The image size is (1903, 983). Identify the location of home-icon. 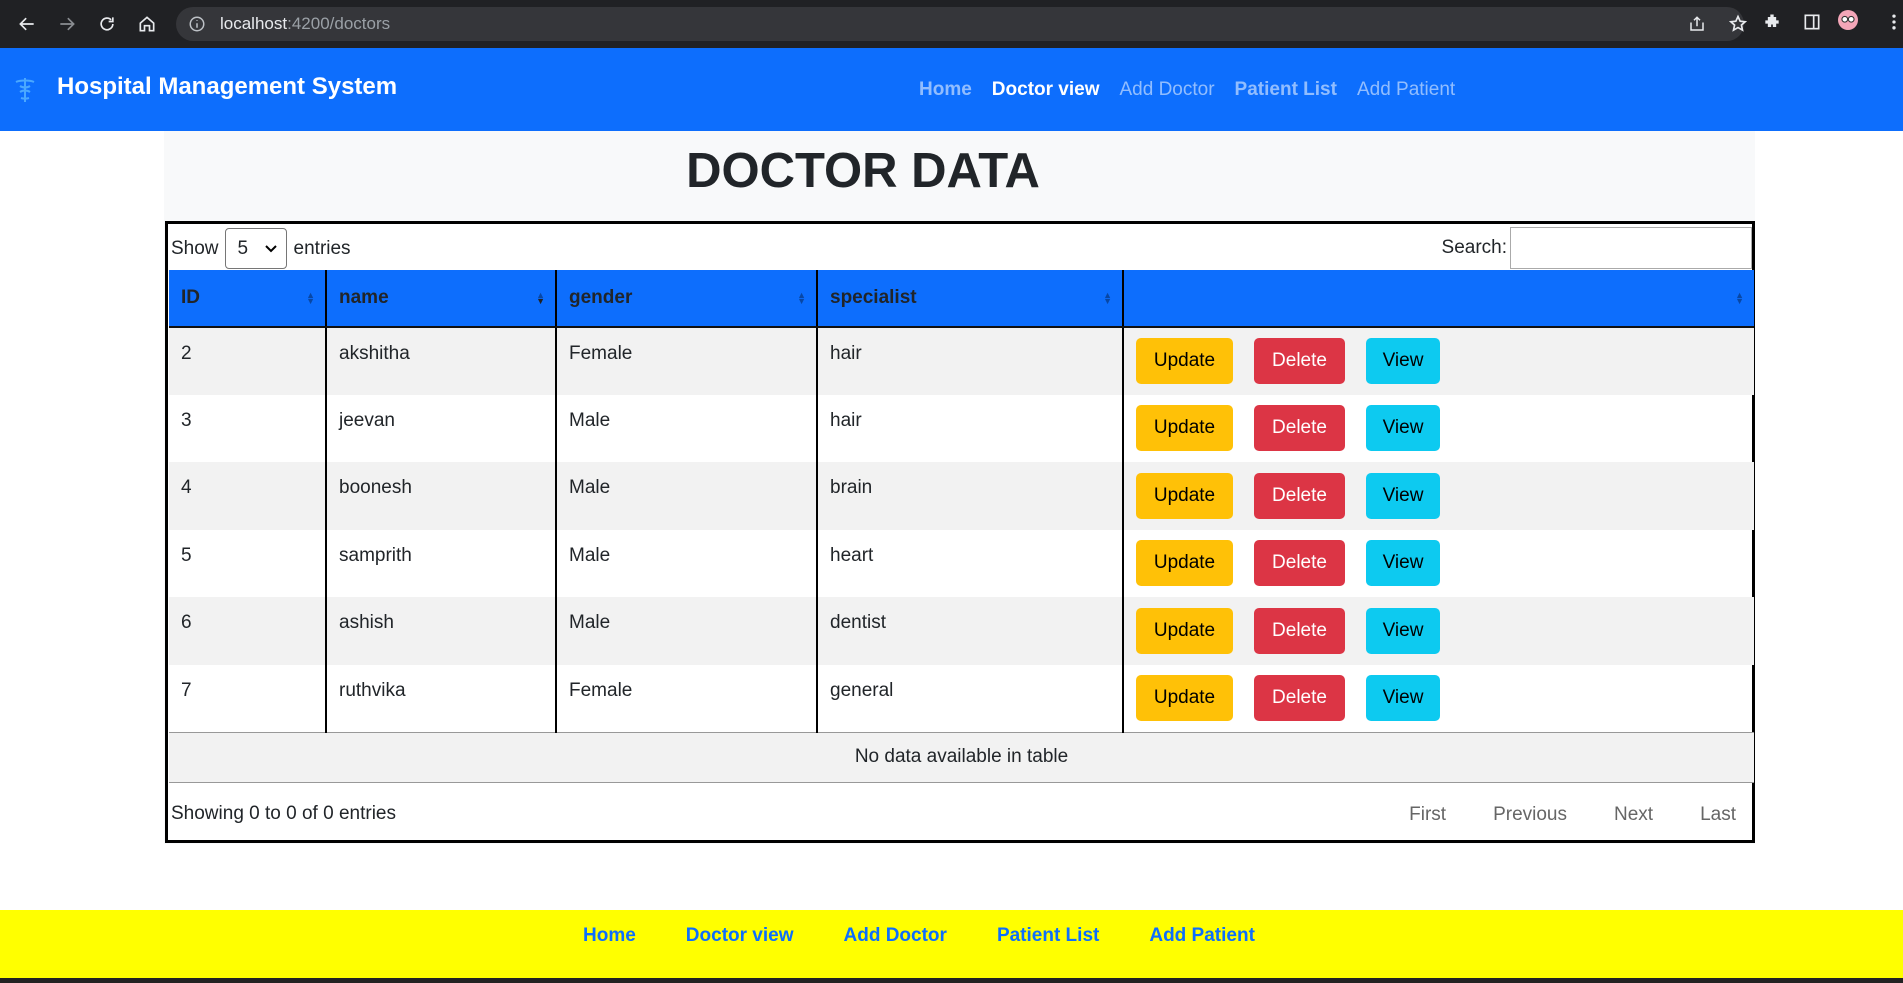
(147, 24).